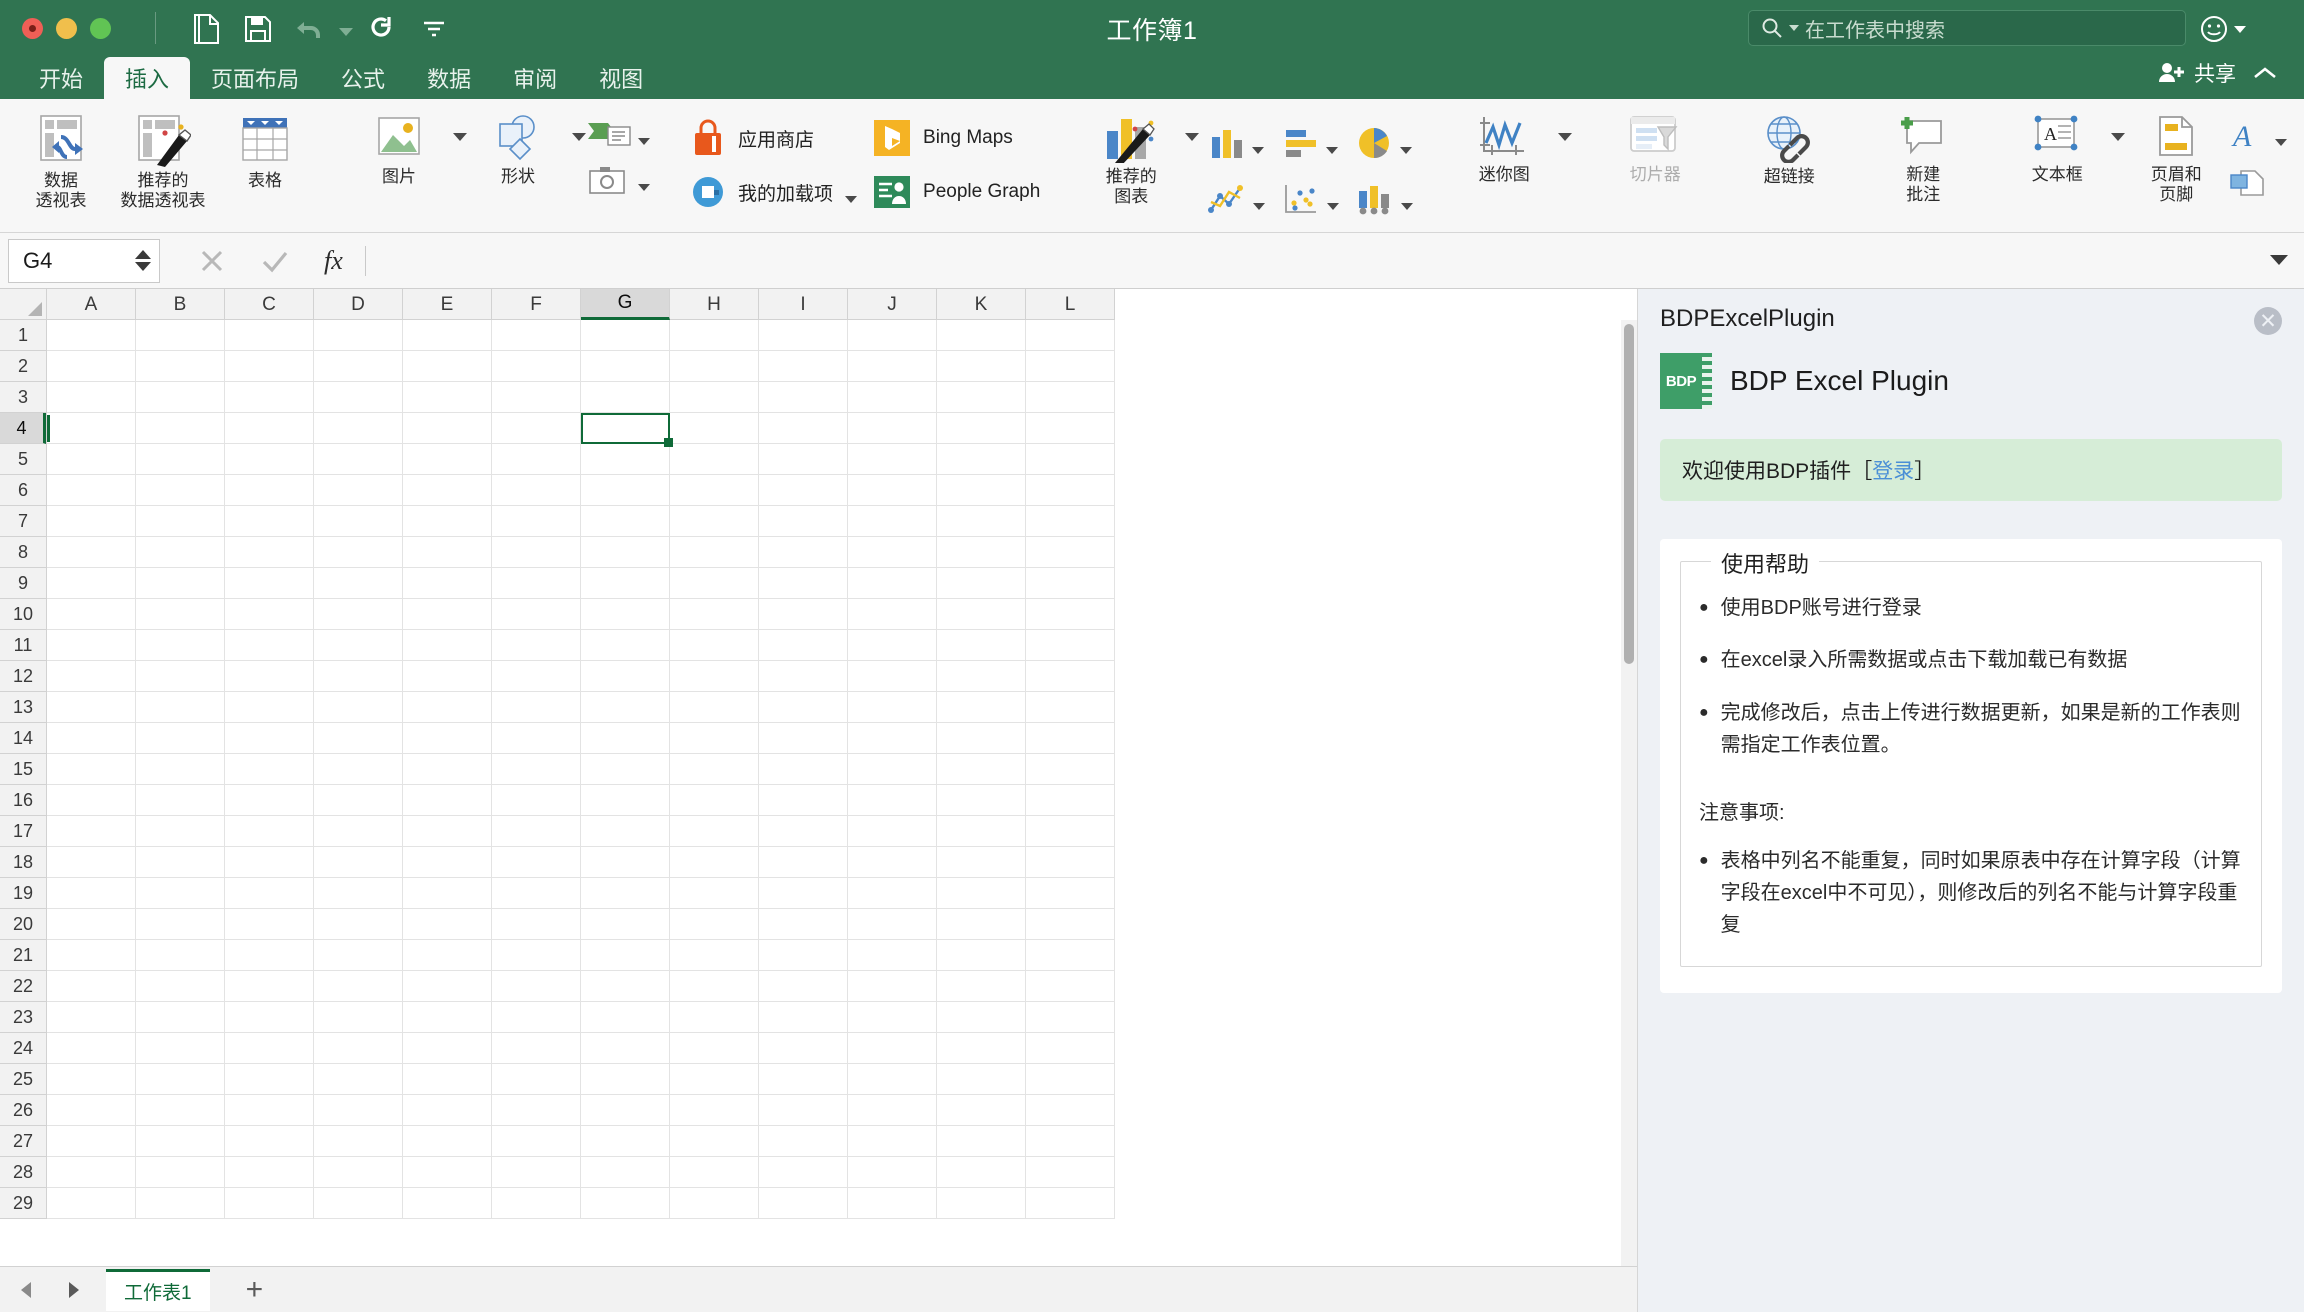 Image resolution: width=2304 pixels, height=1312 pixels. I want to click on cell-F18, so click(536, 862).